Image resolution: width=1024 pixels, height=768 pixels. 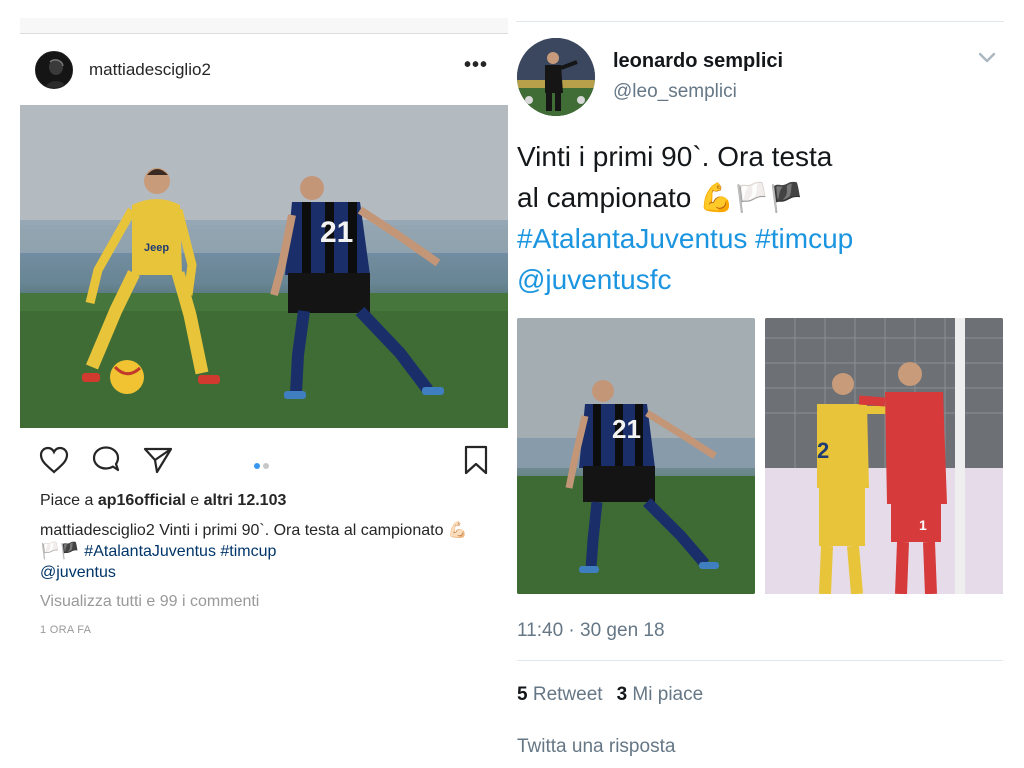 I want to click on jersey-number-left: 2, so click(x=823, y=450).